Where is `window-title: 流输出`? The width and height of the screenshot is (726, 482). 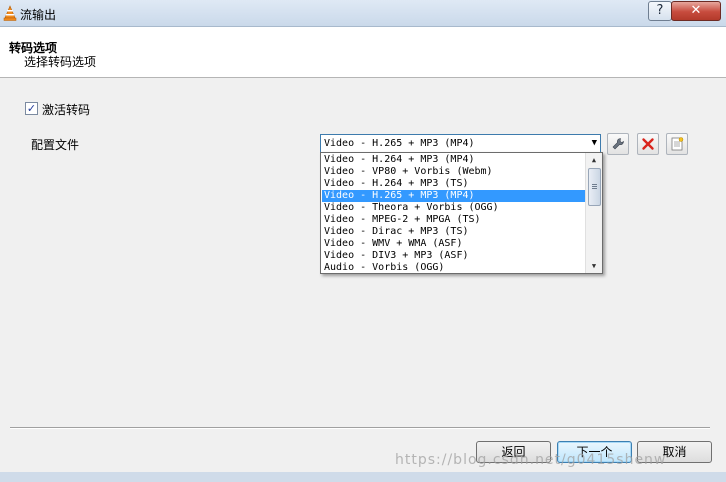
window-title: 流输出 is located at coordinates (38, 15).